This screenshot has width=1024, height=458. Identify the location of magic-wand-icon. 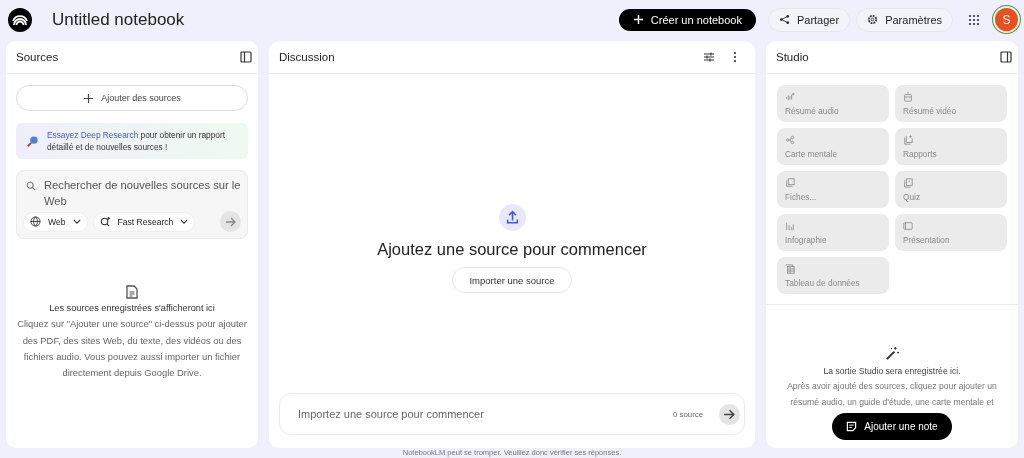
(892, 353).